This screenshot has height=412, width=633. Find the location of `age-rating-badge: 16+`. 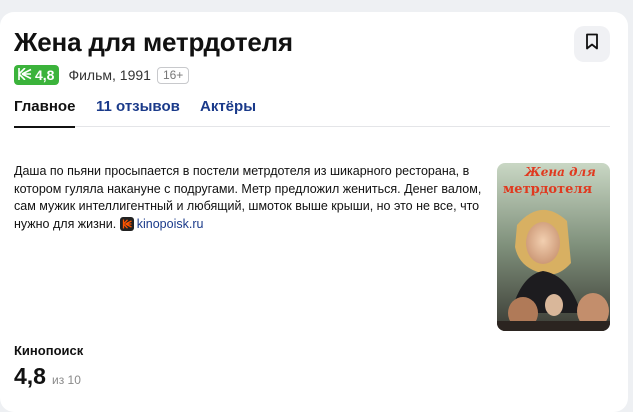

age-rating-badge: 16+ is located at coordinates (173, 75).